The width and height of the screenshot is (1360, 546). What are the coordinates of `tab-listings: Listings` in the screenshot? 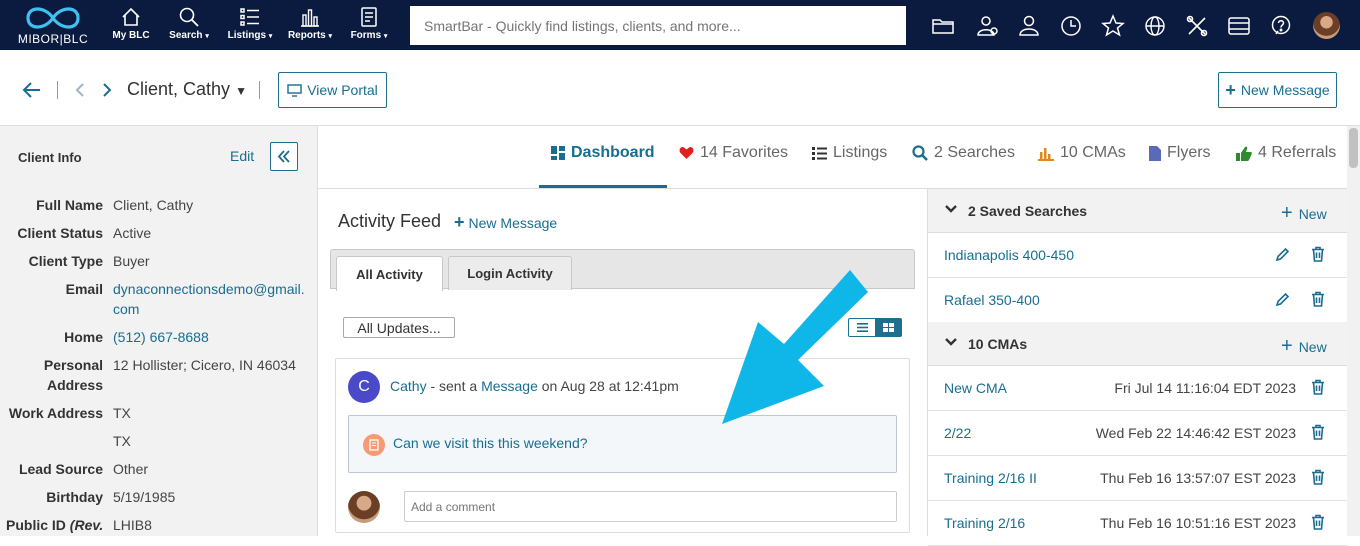 It's located at (849, 153).